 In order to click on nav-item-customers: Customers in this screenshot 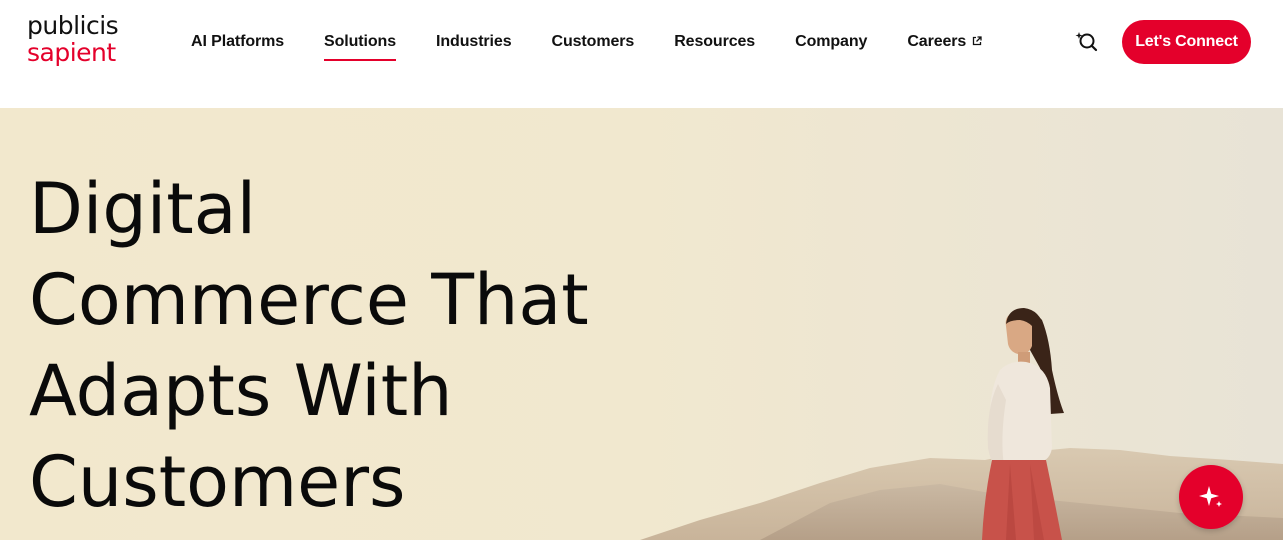, I will do `click(593, 43)`.